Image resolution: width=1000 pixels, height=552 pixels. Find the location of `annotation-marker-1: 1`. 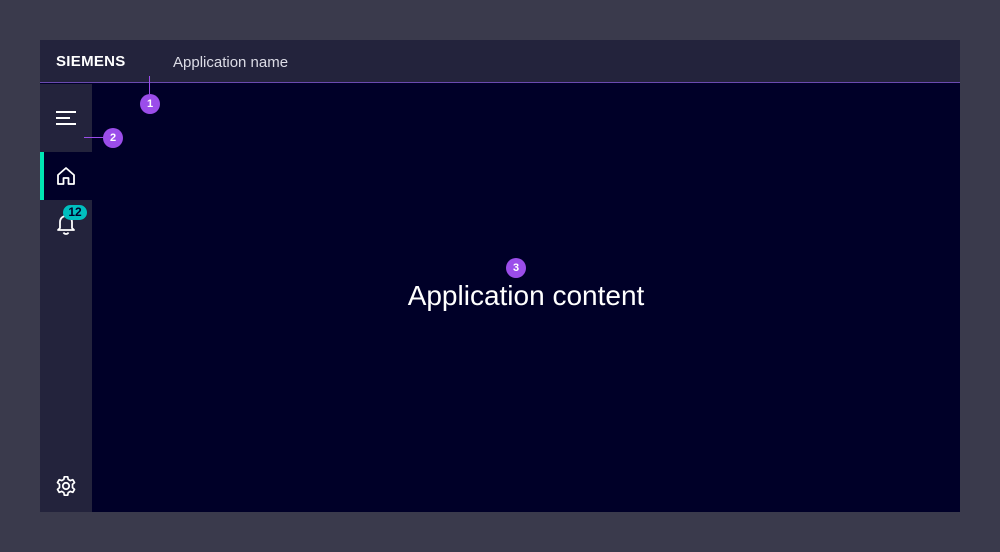

annotation-marker-1: 1 is located at coordinates (150, 104).